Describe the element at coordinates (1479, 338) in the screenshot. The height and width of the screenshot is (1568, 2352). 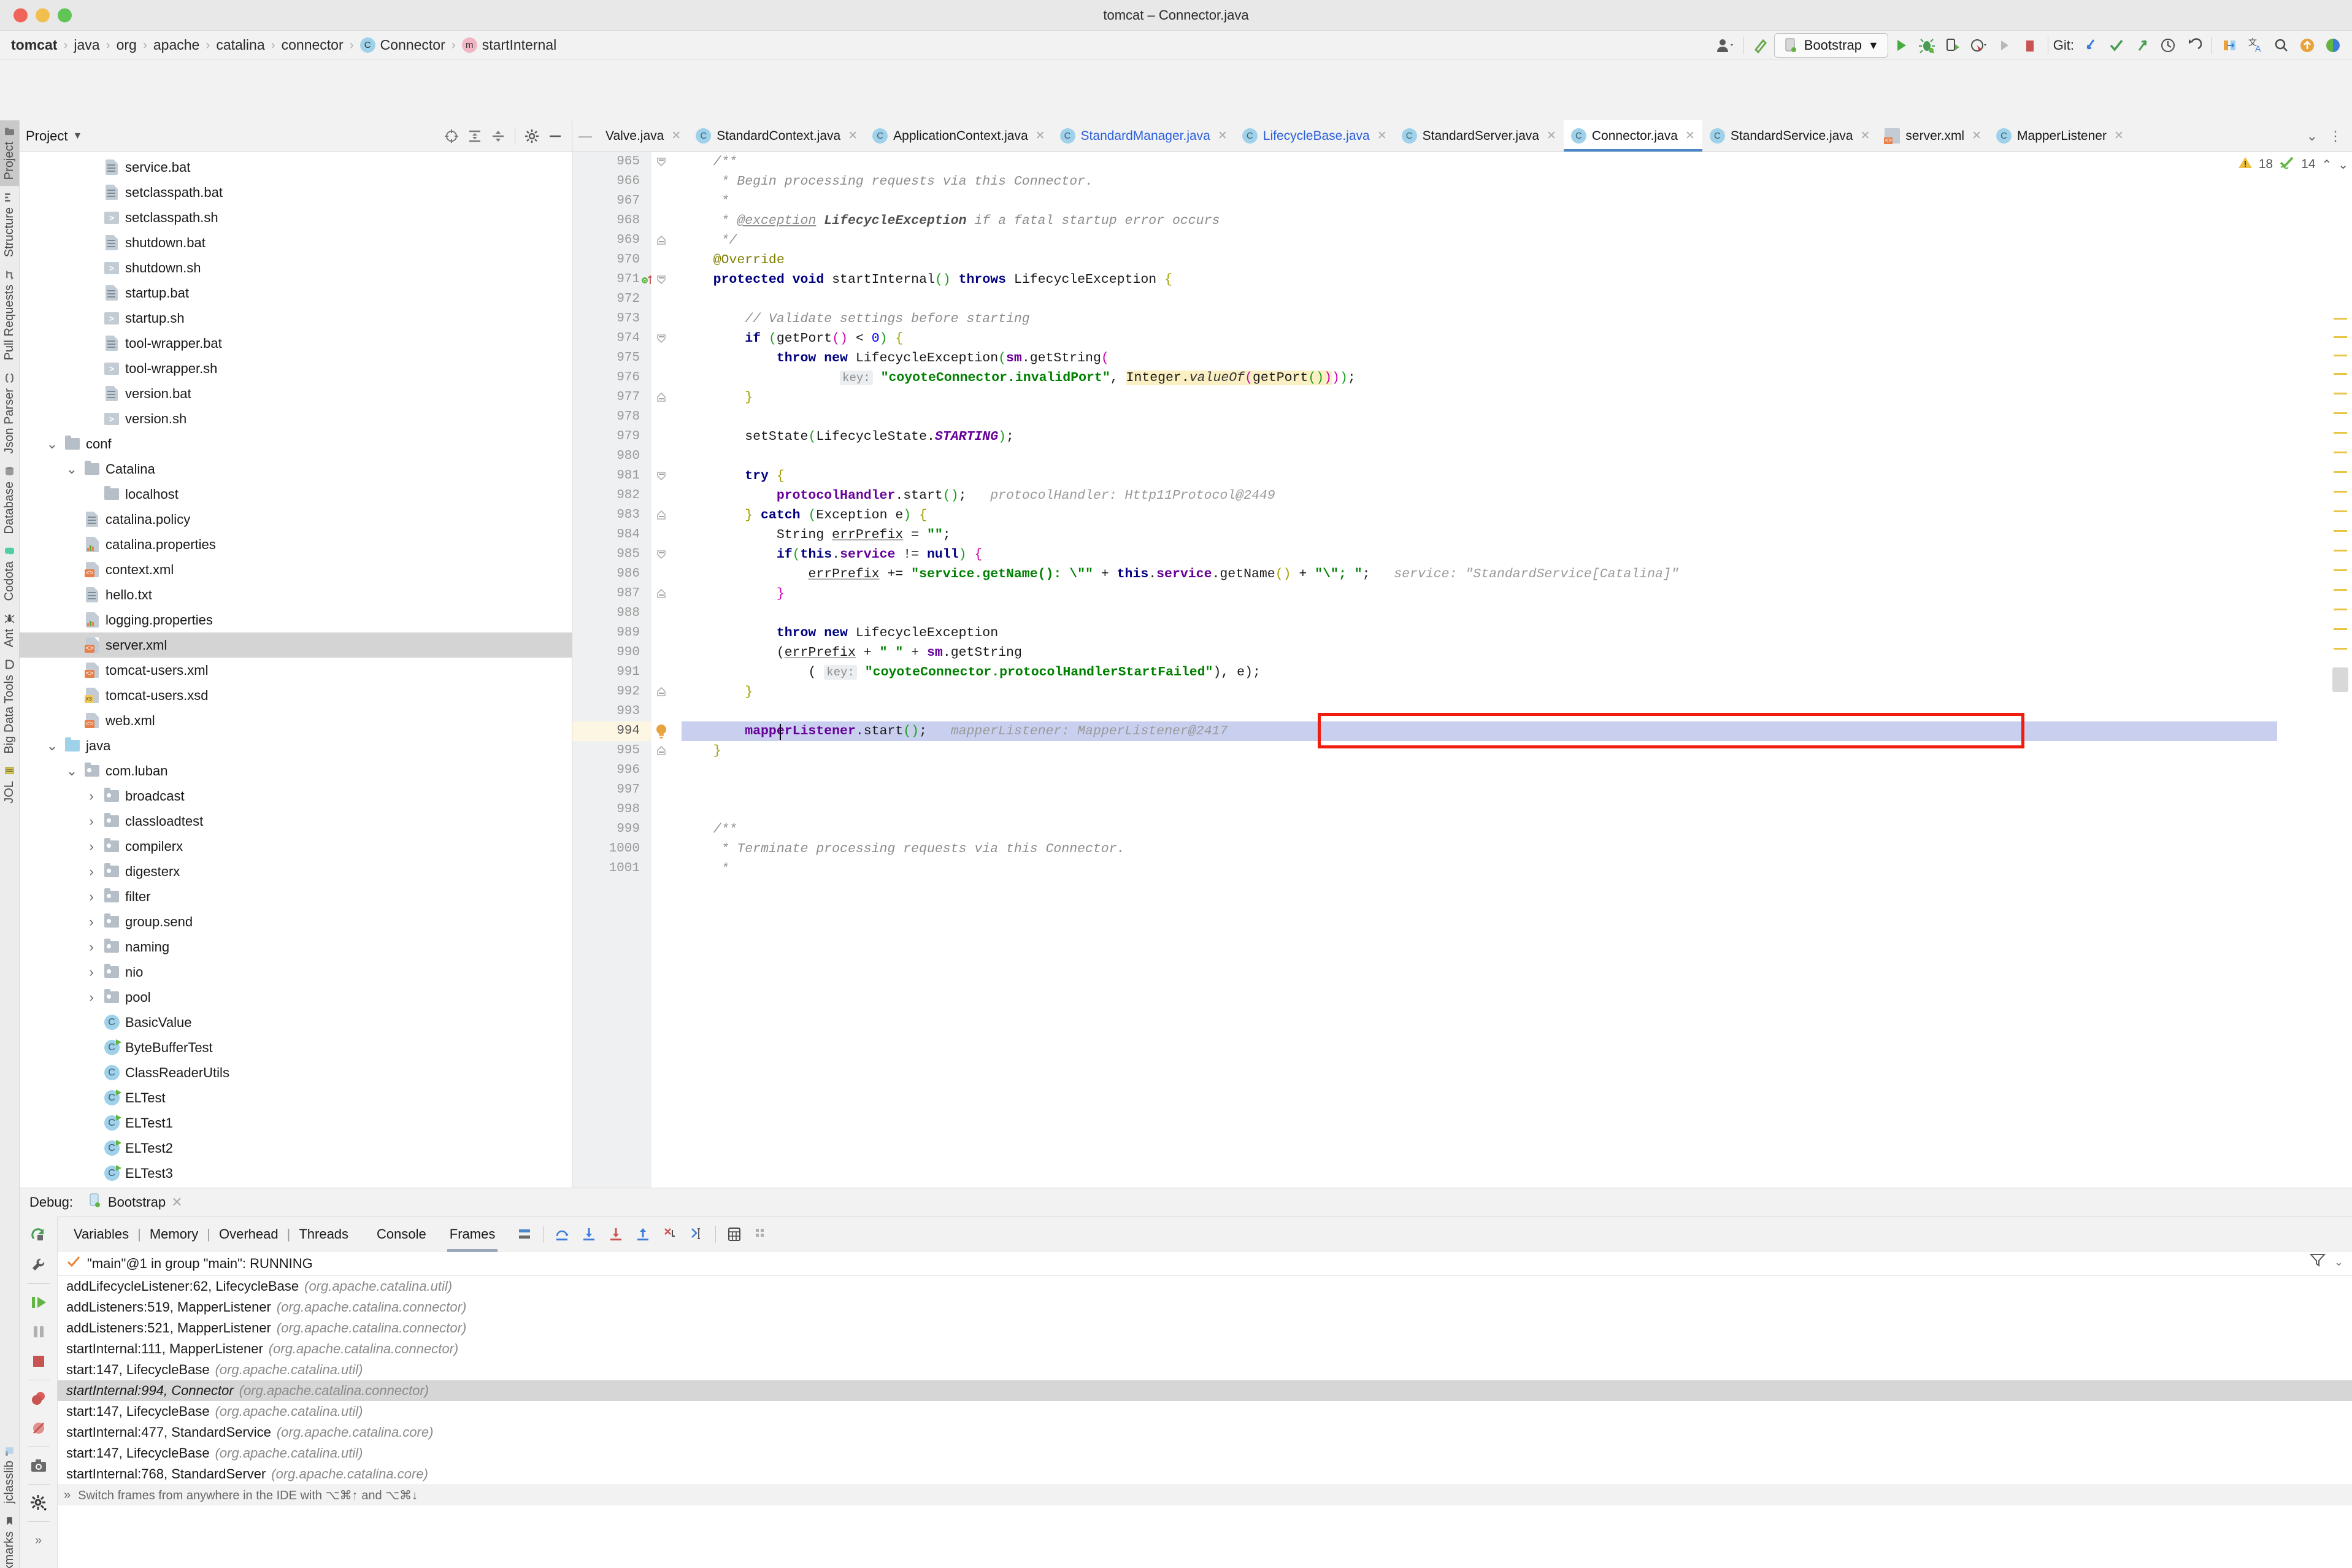
I see `code-line: if (getPort() < 0) {` at that location.